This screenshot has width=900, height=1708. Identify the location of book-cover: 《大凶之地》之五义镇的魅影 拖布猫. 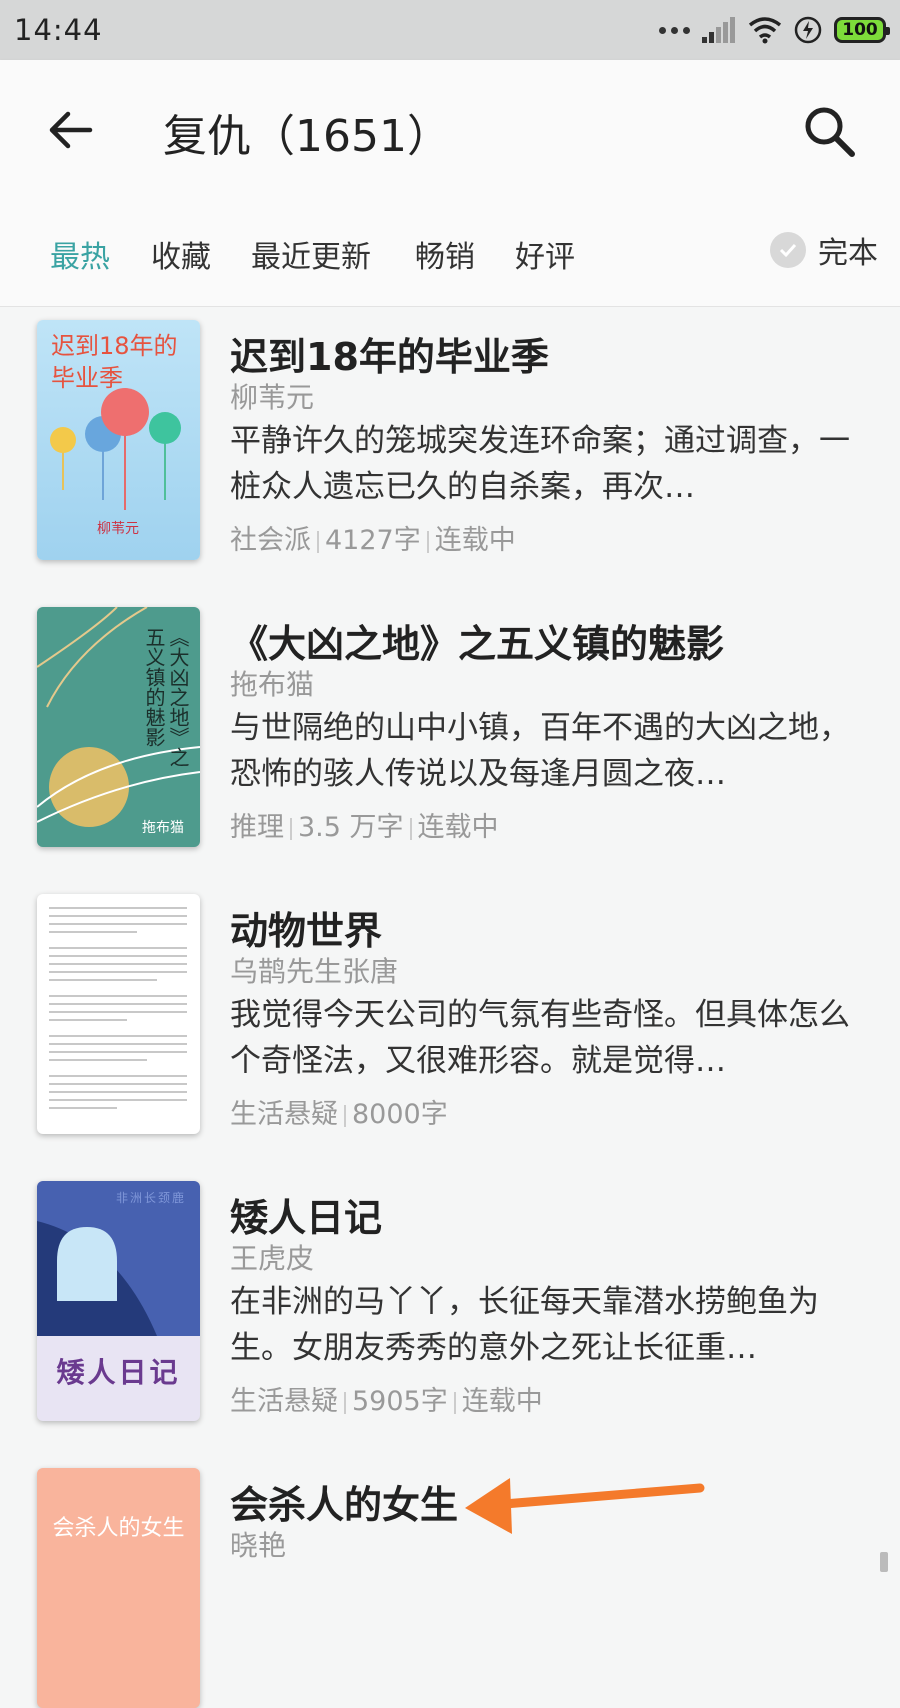
(118, 727).